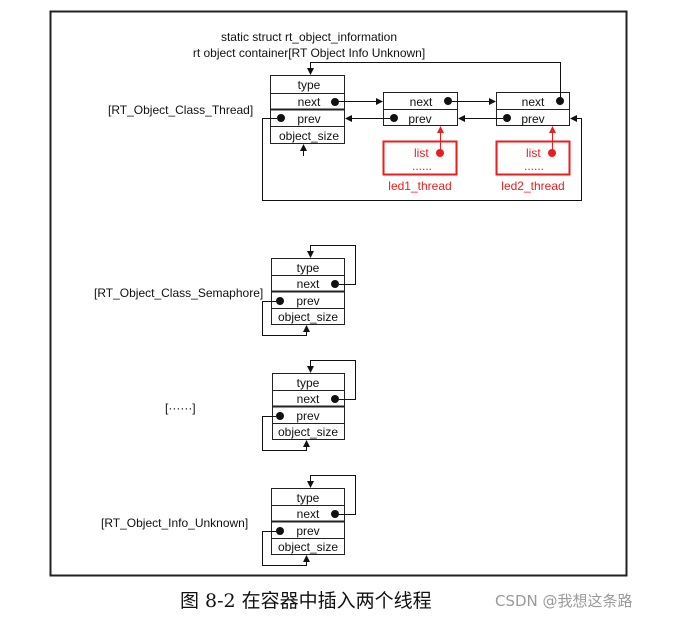  I want to click on thread-led2: list ...... led2_thread, so click(533, 159).